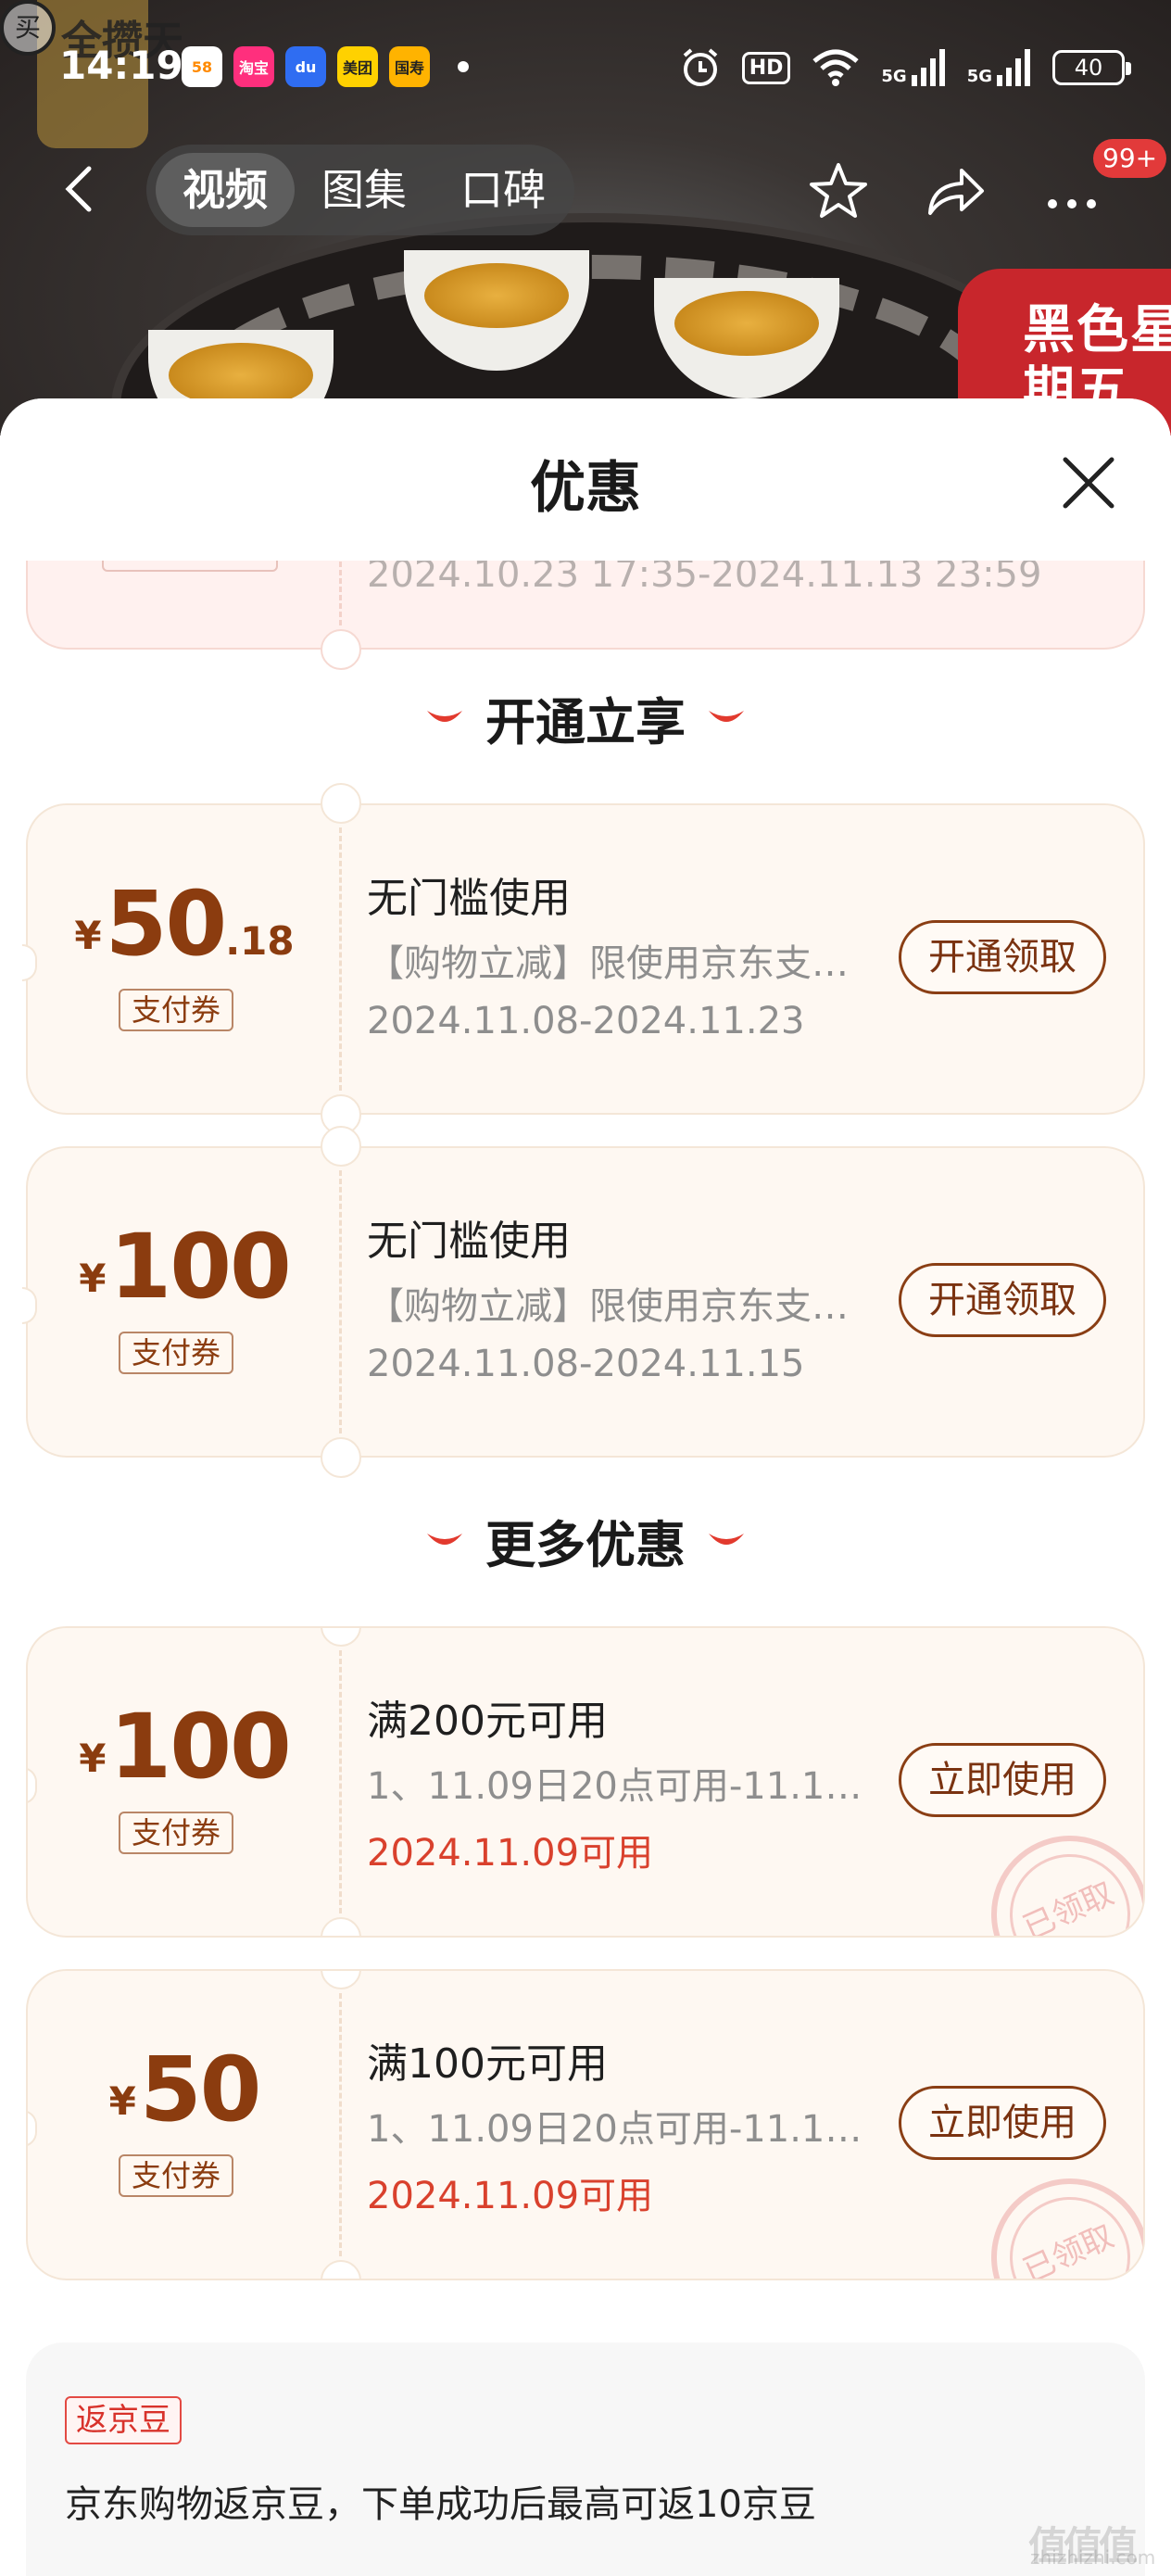 Image resolution: width=1171 pixels, height=2576 pixels. Describe the element at coordinates (705, 579) in the screenshot. I see `coupon-date: 2024.10.23 17:35-2024.11.13 23:59` at that location.